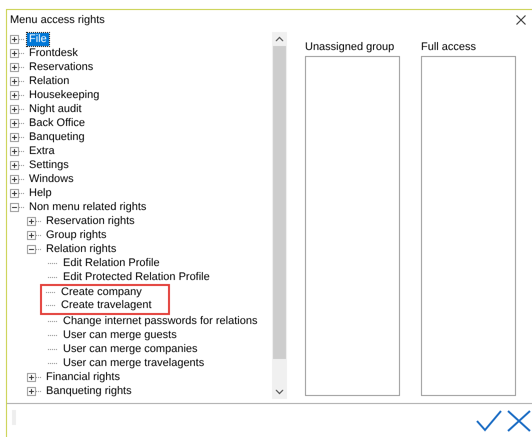  I want to click on tree-item: Night audit, so click(55, 109).